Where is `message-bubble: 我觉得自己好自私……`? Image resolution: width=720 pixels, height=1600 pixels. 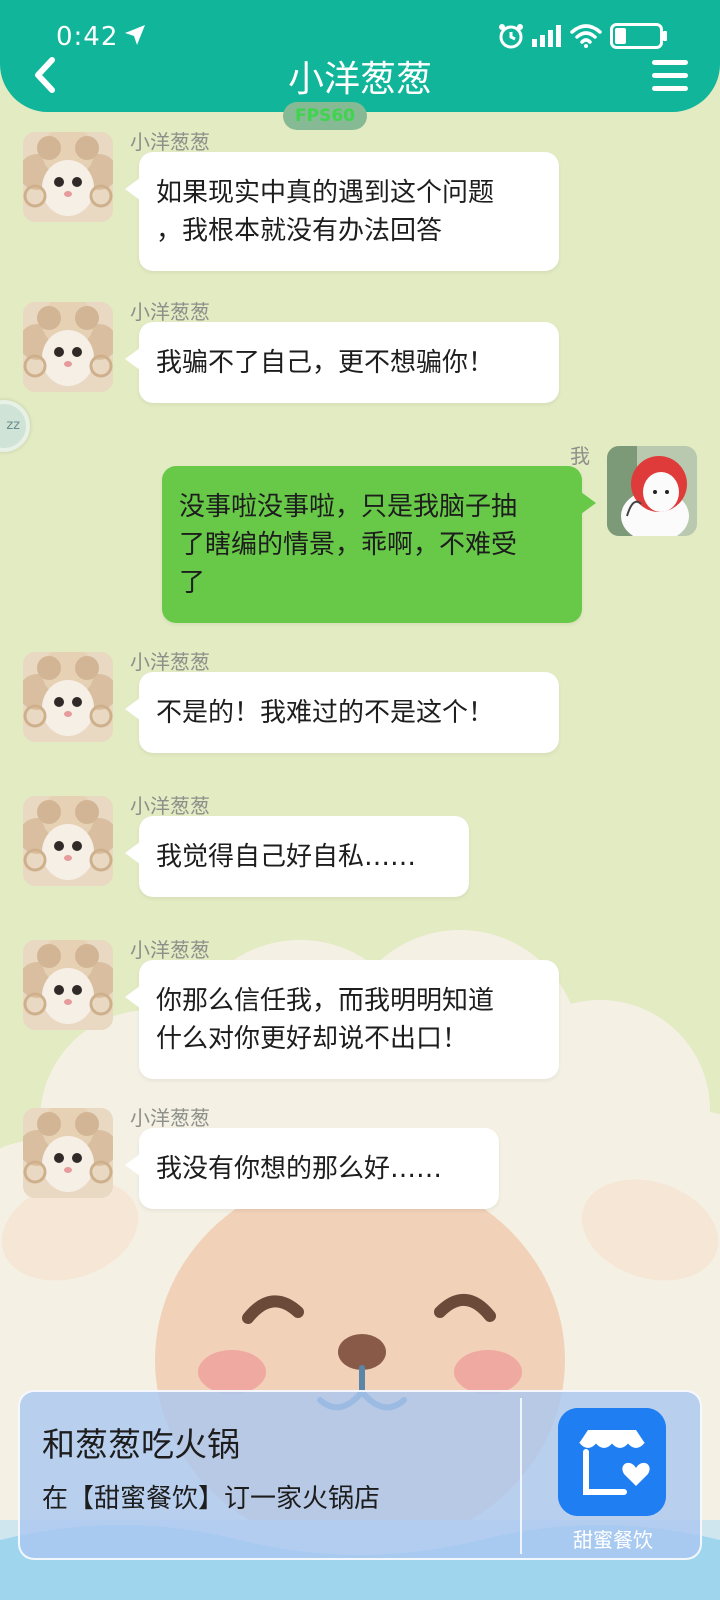
message-bubble: 我觉得自己好自私…… is located at coordinates (297, 856).